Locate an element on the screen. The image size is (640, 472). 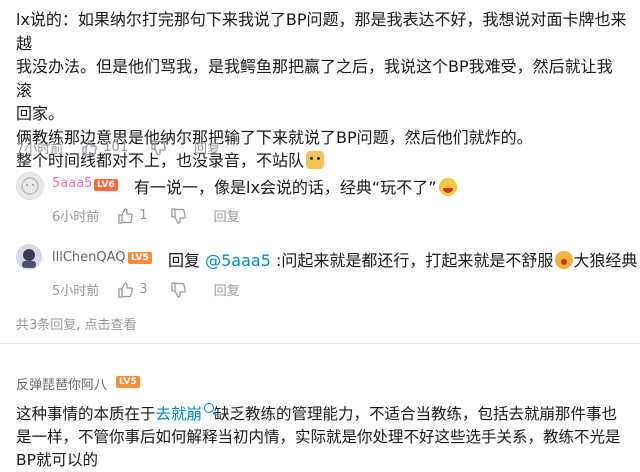
avatar-face-icon is located at coordinates (30, 186).